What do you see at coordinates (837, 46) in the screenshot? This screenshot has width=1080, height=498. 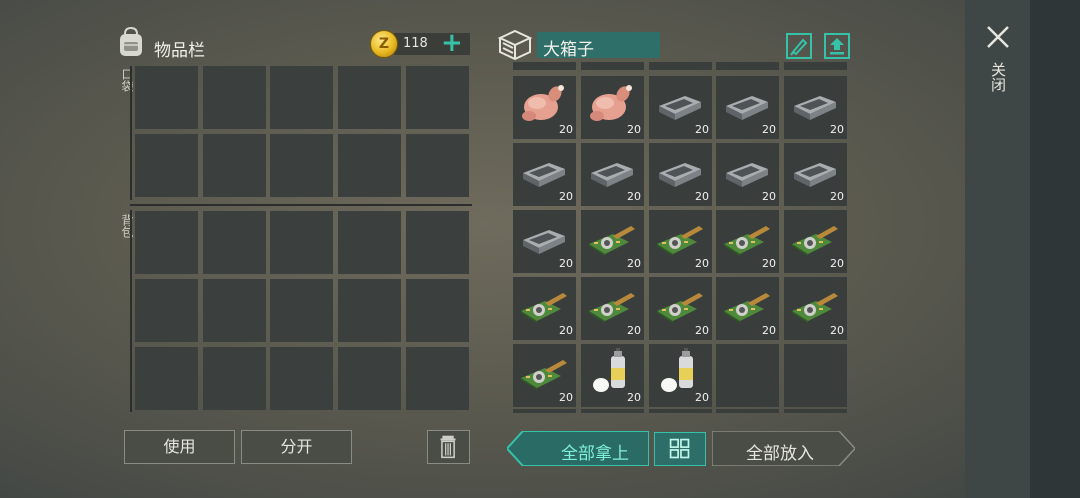 I see `sort-button` at bounding box center [837, 46].